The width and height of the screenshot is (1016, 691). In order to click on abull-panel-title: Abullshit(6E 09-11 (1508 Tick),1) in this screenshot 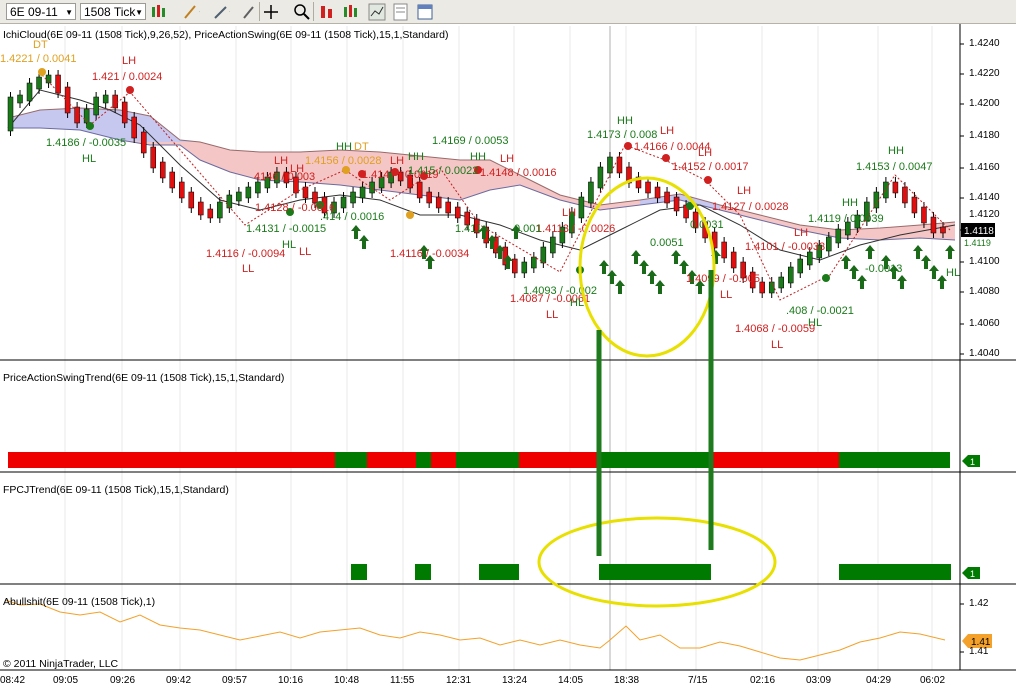, I will do `click(79, 602)`.